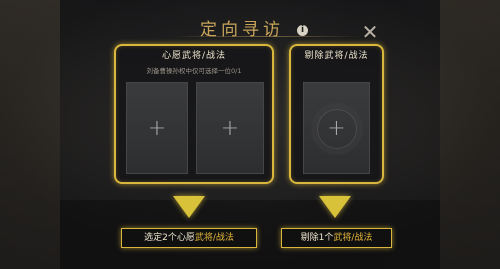 The width and height of the screenshot is (500, 269). What do you see at coordinates (370, 32) in the screenshot?
I see `close-icon: ✕` at bounding box center [370, 32].